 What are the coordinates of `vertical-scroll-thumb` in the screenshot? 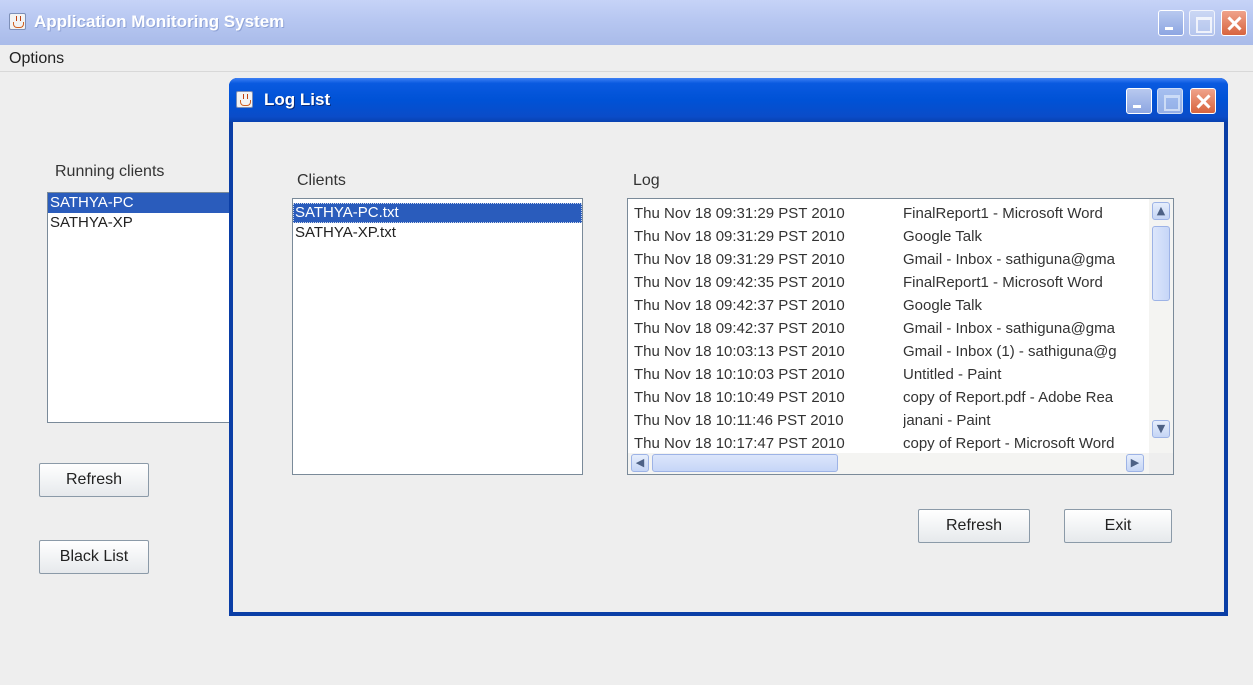 It's located at (1161, 263).